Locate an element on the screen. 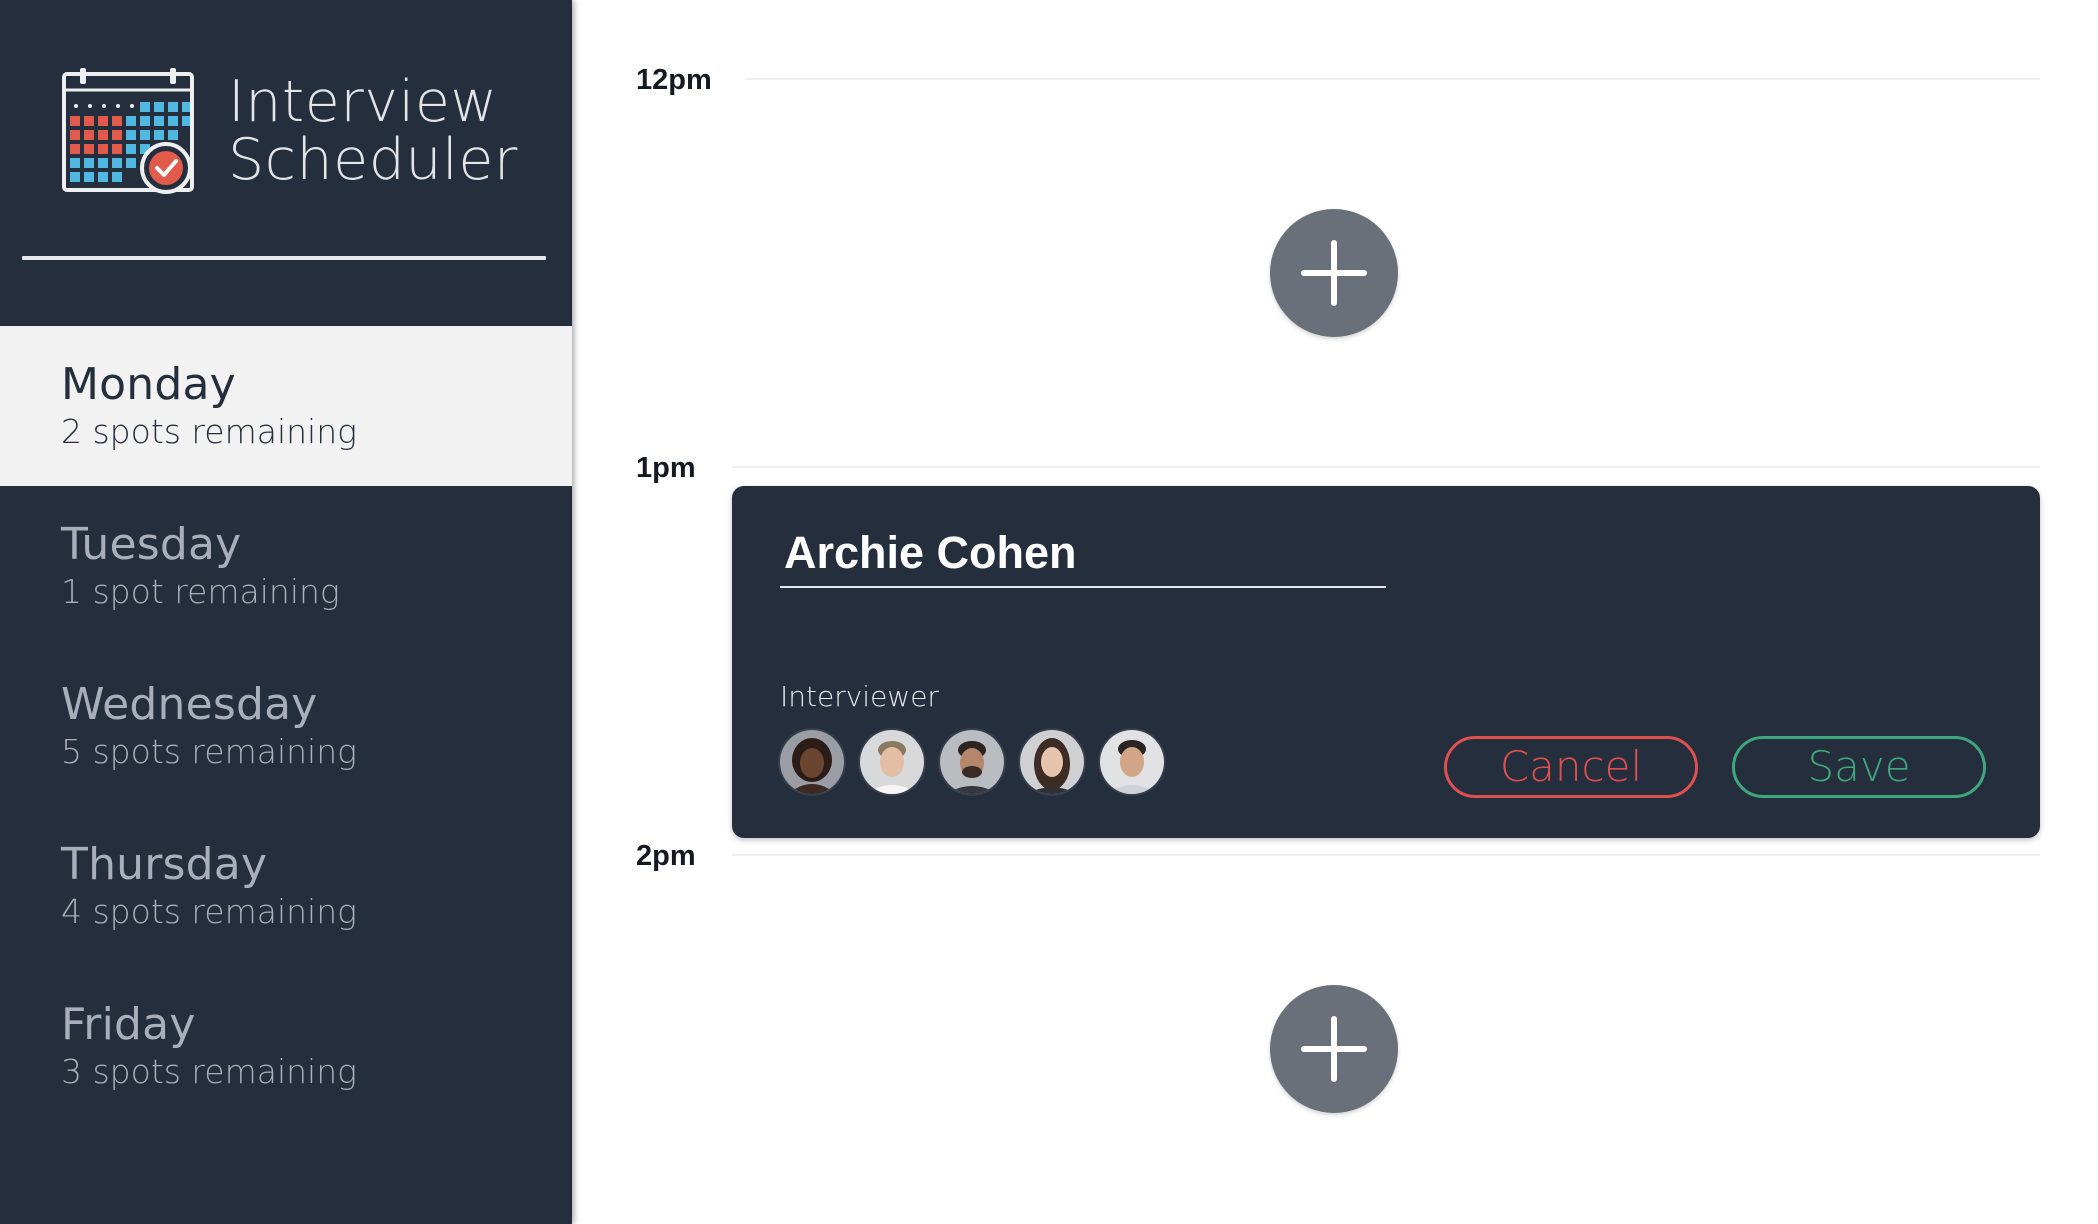  day-name: Monday is located at coordinates (148, 384).